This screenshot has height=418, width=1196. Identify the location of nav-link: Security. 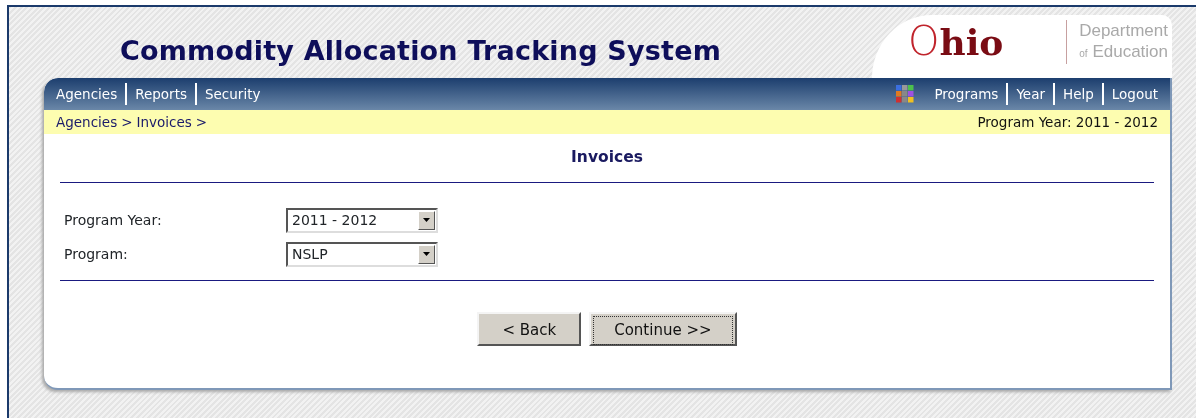
(233, 94).